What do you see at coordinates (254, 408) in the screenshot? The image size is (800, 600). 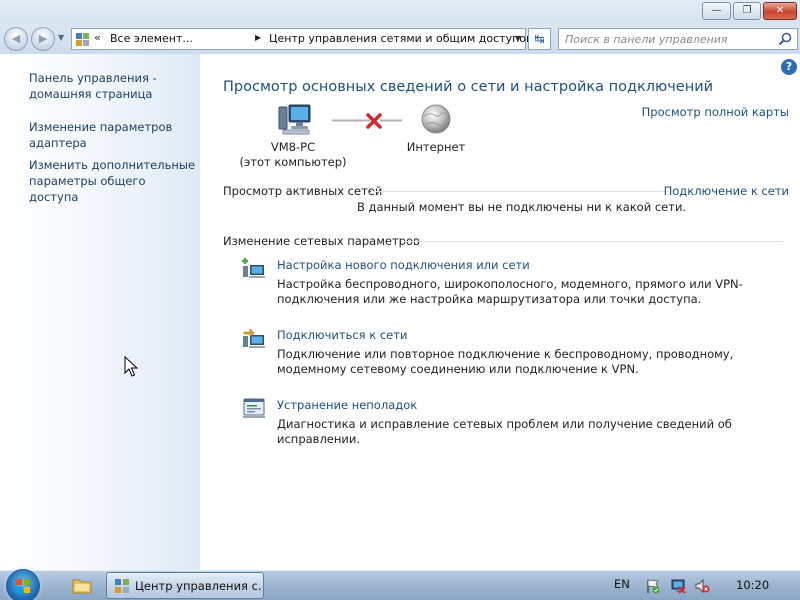 I see `troubleshoot-icon` at bounding box center [254, 408].